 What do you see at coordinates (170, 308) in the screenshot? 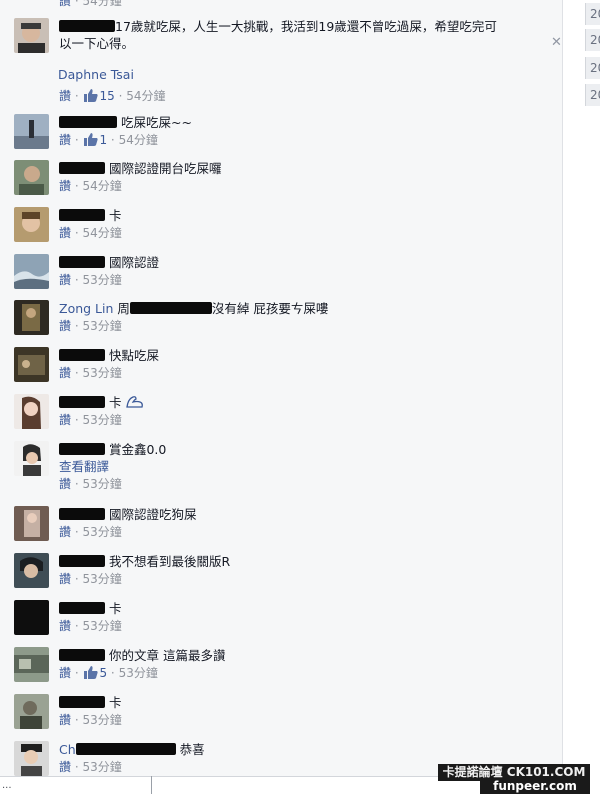
I see `redacted-text` at bounding box center [170, 308].